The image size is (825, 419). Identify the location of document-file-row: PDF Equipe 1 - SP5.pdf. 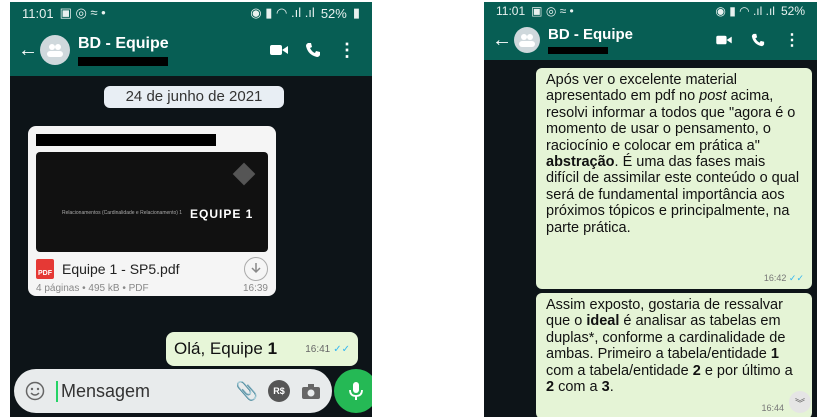
(152, 269).